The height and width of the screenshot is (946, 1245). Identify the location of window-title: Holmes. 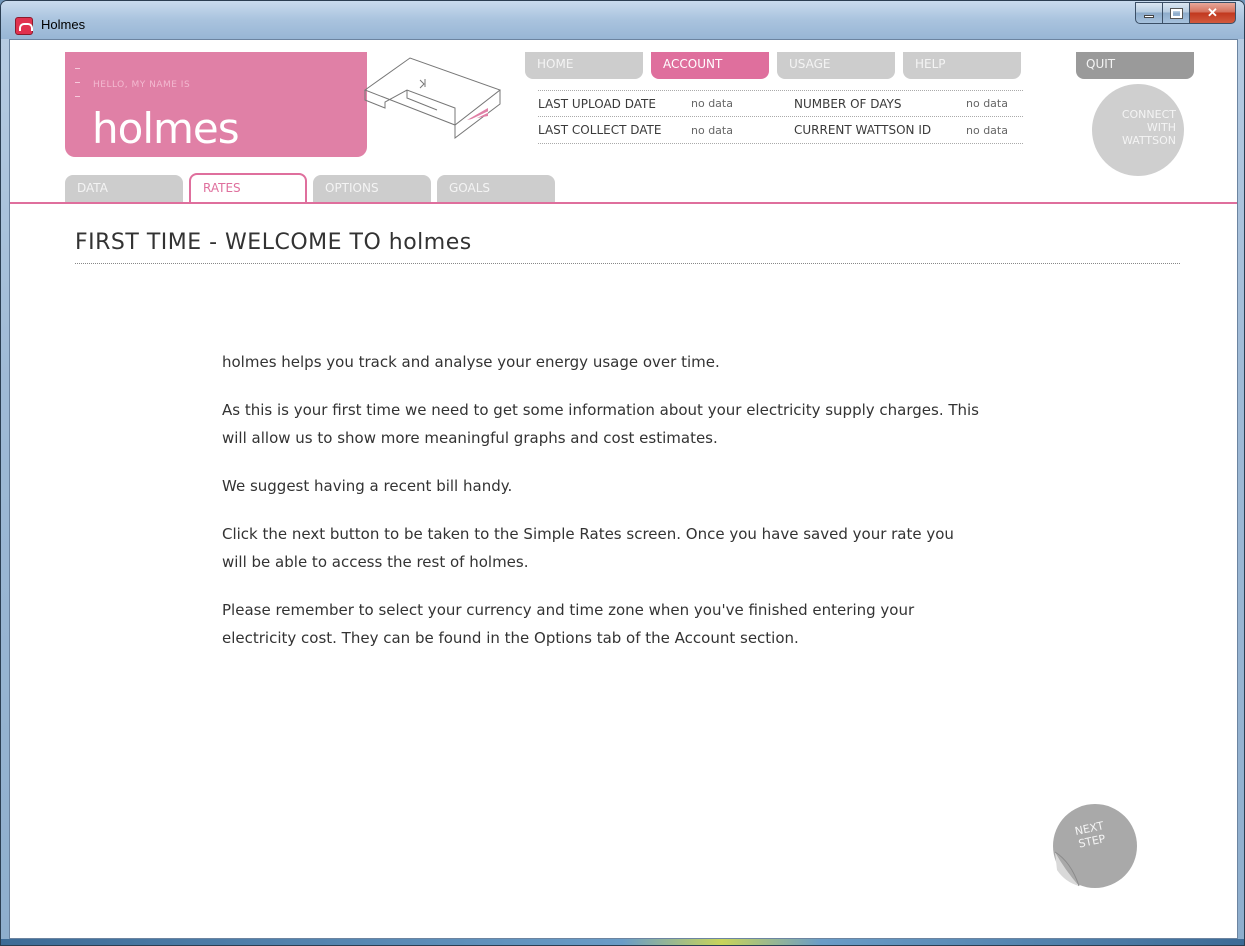
(63, 24).